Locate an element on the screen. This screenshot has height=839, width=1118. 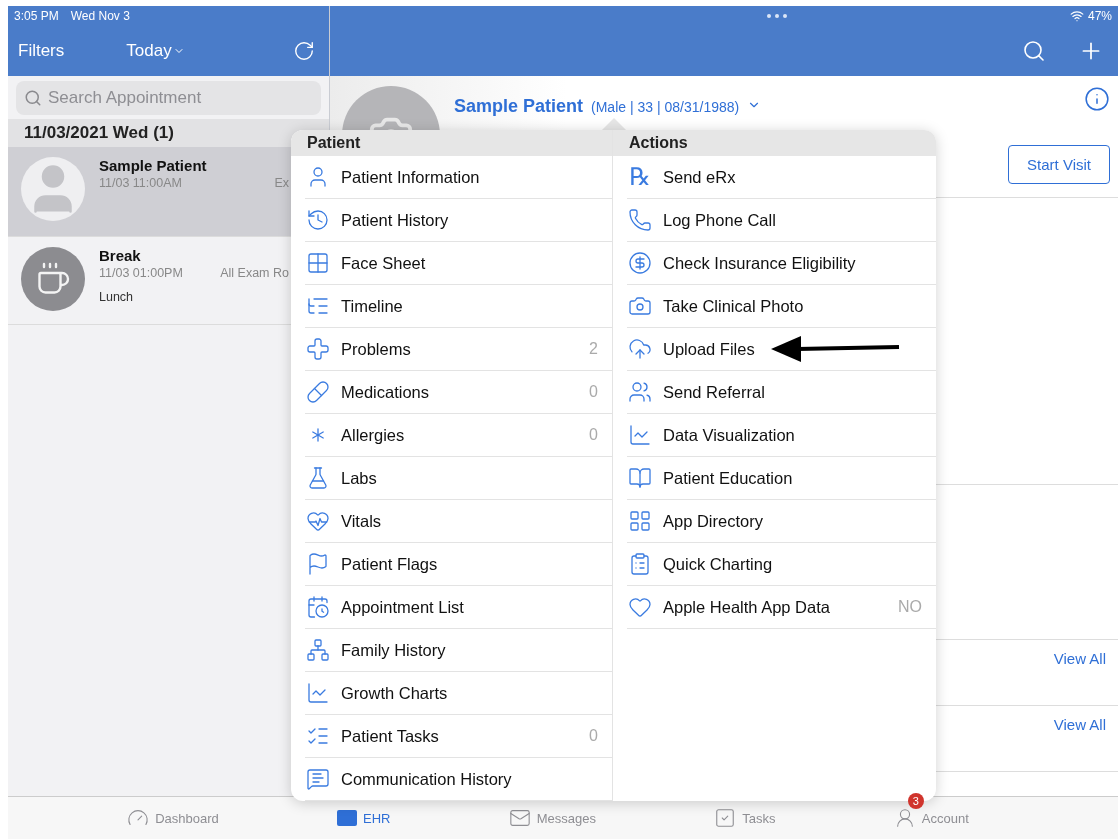
appointment-time: 11/03 11:00AM is located at coordinates (140, 183).